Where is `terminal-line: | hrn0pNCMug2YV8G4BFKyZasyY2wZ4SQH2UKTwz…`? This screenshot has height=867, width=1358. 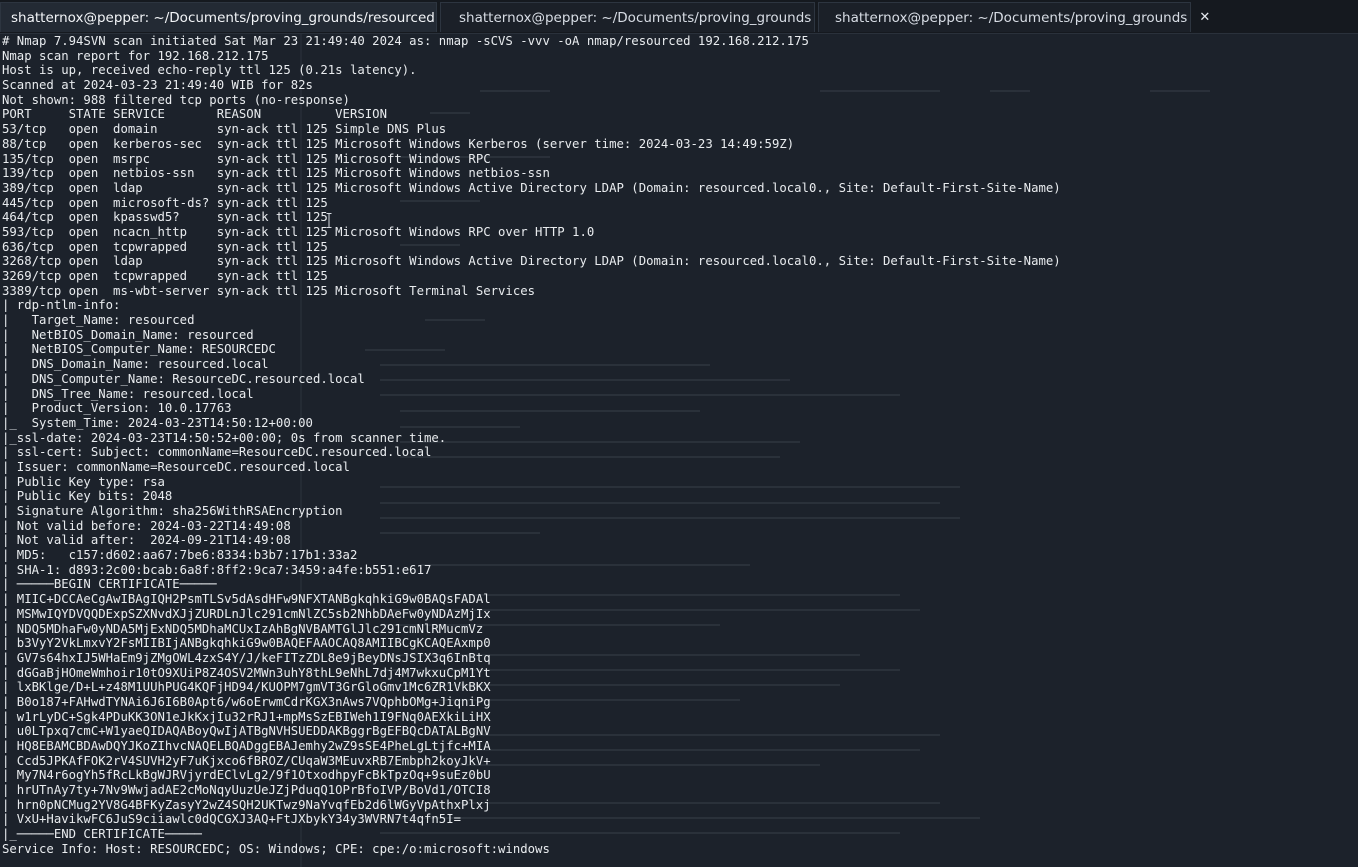 terminal-line: | hrn0pNCMug2YV8G4BFKyZasyY2wZ4SQH2UKTwz… is located at coordinates (246, 804).